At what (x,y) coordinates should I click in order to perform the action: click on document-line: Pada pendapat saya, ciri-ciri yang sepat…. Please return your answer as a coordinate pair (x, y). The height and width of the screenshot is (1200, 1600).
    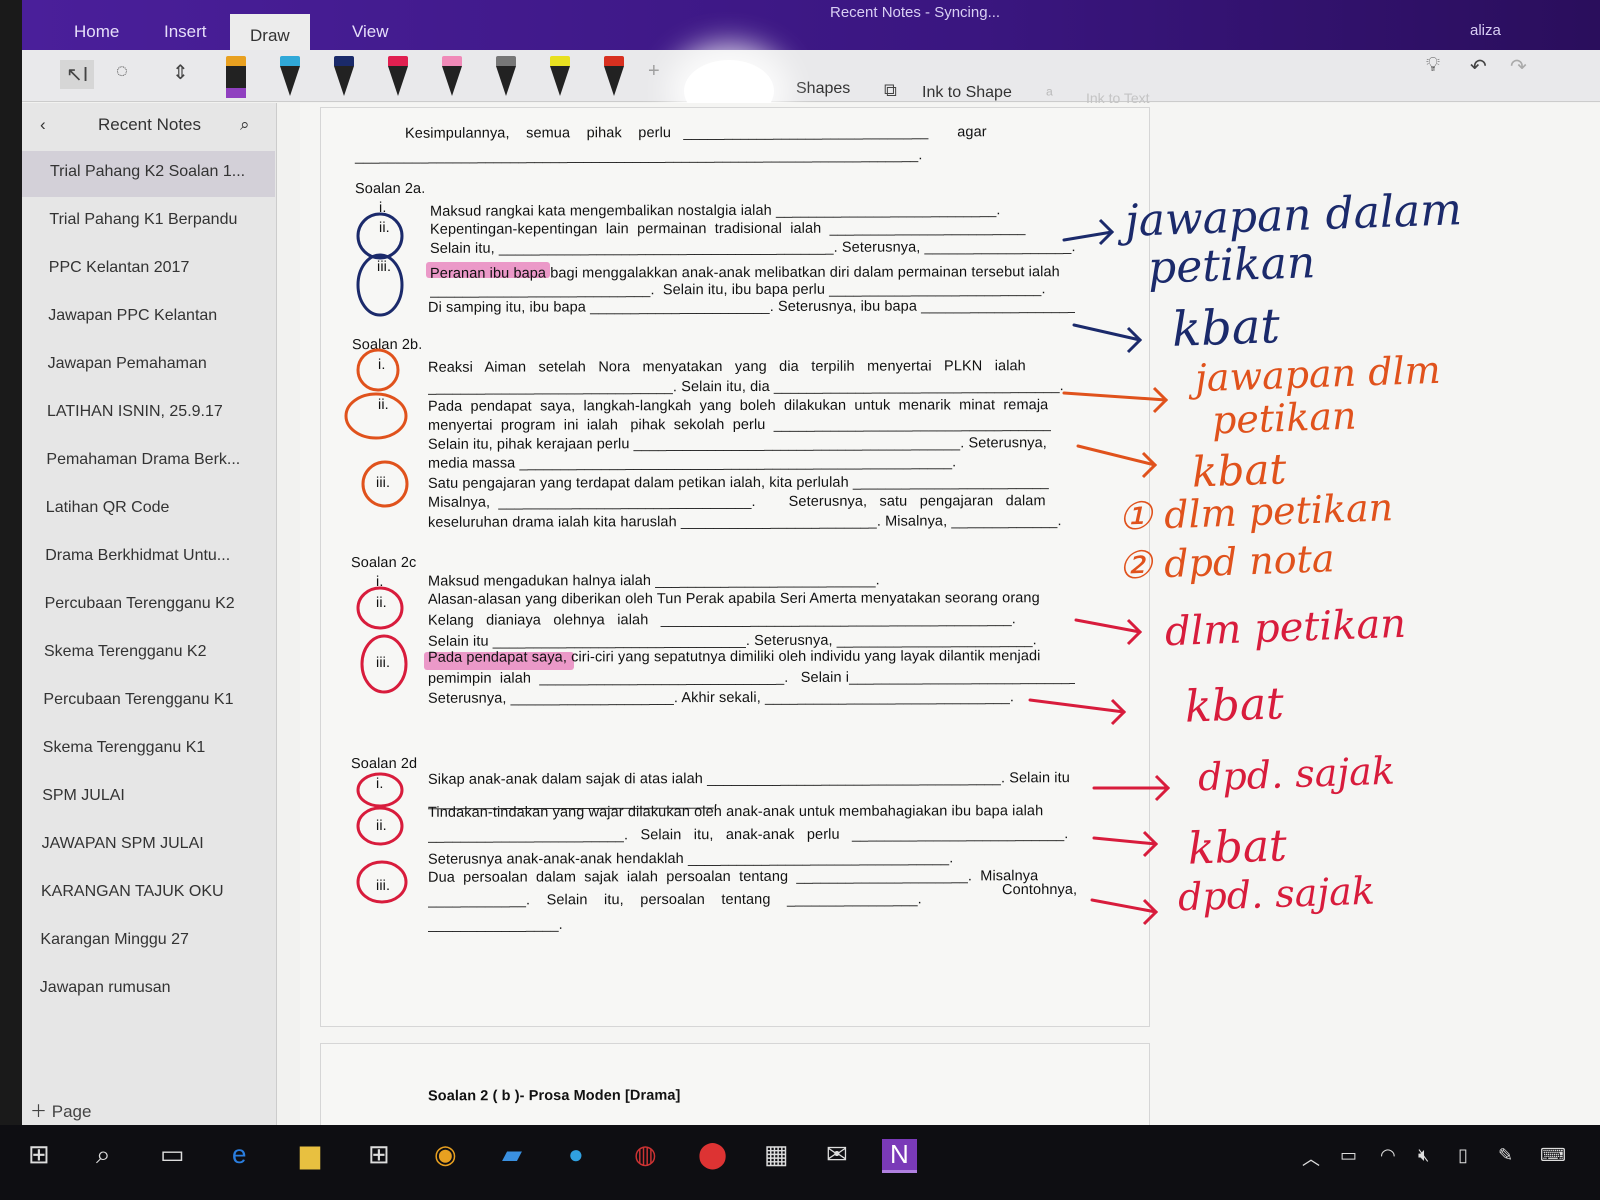
    Looking at the image, I should click on (734, 657).